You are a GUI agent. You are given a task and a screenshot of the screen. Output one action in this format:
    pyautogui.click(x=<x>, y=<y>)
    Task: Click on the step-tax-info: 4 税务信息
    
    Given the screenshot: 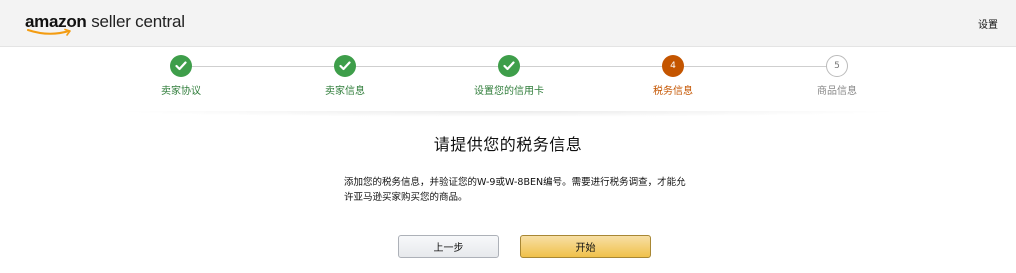 What is the action you would take?
    pyautogui.click(x=673, y=76)
    